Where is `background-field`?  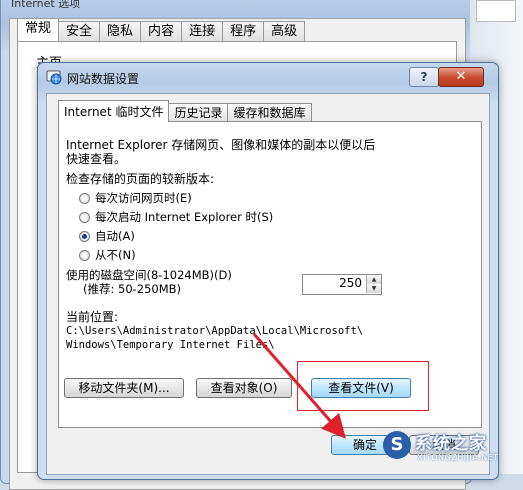
background-field is located at coordinates (496, 11).